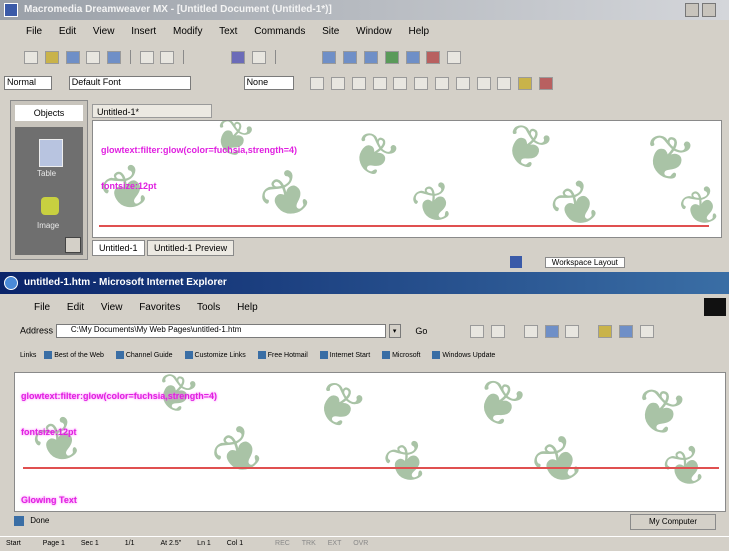 The height and width of the screenshot is (551, 729). Describe the element at coordinates (584, 262) in the screenshot. I see `workspace-layout-label: Workspace Layout` at that location.